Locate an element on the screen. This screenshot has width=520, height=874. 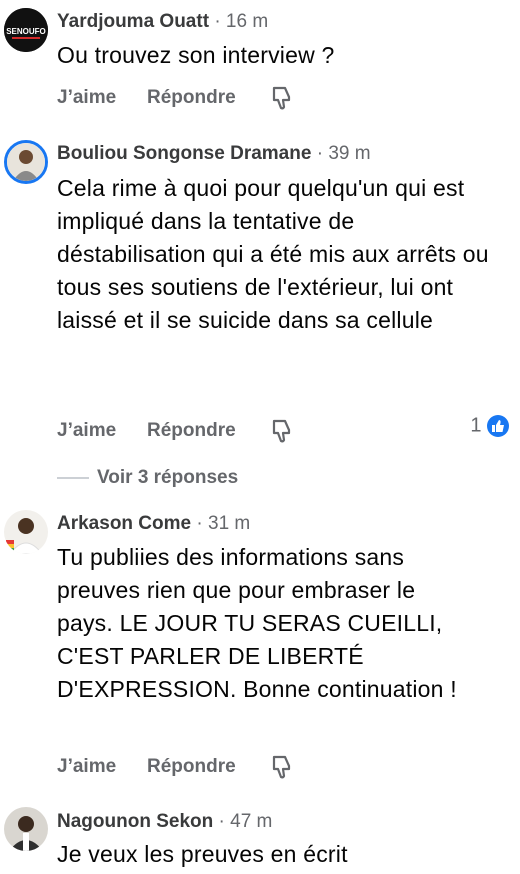
comment-text: Je veux les preuves en écrit is located at coordinates (202, 854).